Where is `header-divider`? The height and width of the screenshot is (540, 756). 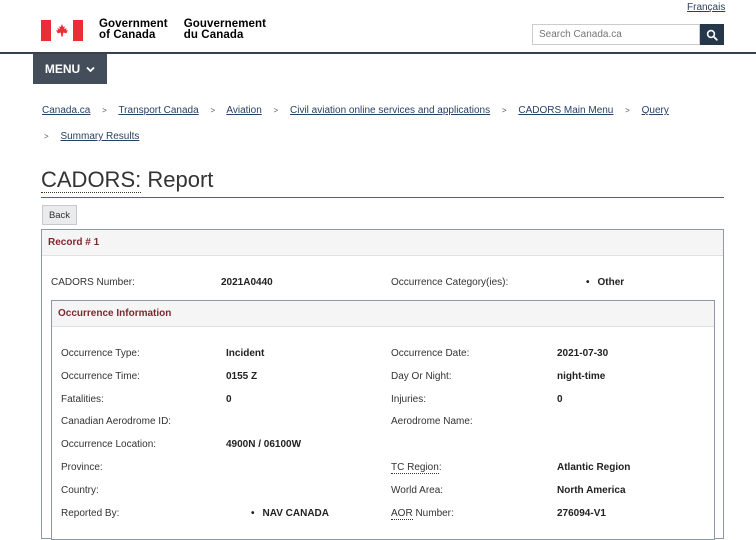 header-divider is located at coordinates (378, 53).